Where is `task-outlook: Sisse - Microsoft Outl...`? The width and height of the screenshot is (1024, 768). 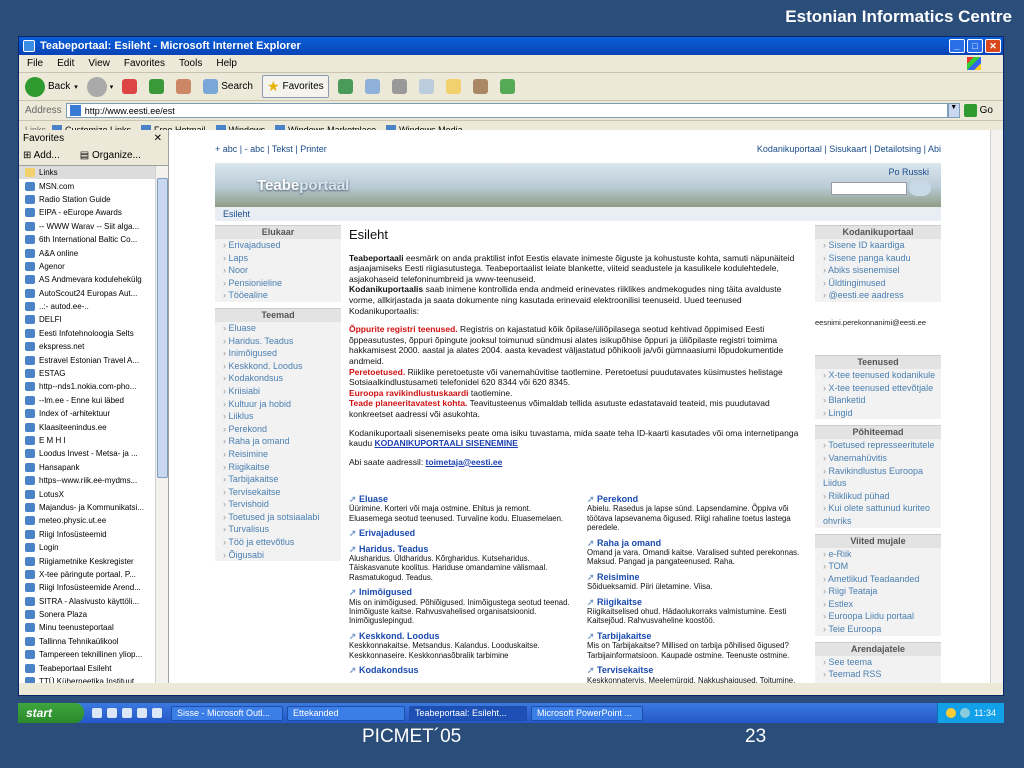 task-outlook: Sisse - Microsoft Outl... is located at coordinates (227, 713).